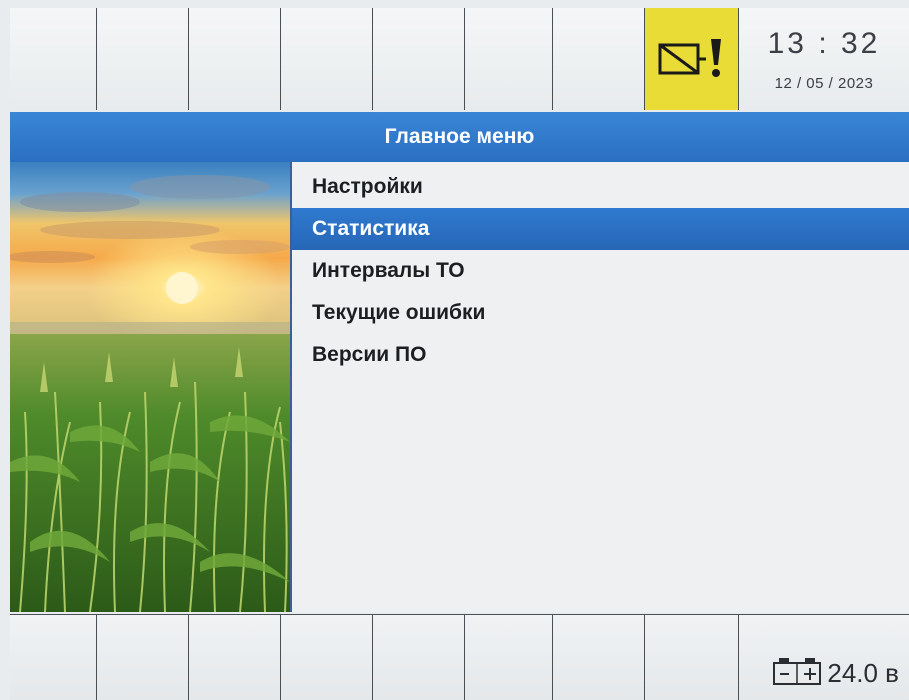 This screenshot has width=909, height=700. What do you see at coordinates (600, 313) in the screenshot?
I see `menu-item-current-errors: Текущие ошибки` at bounding box center [600, 313].